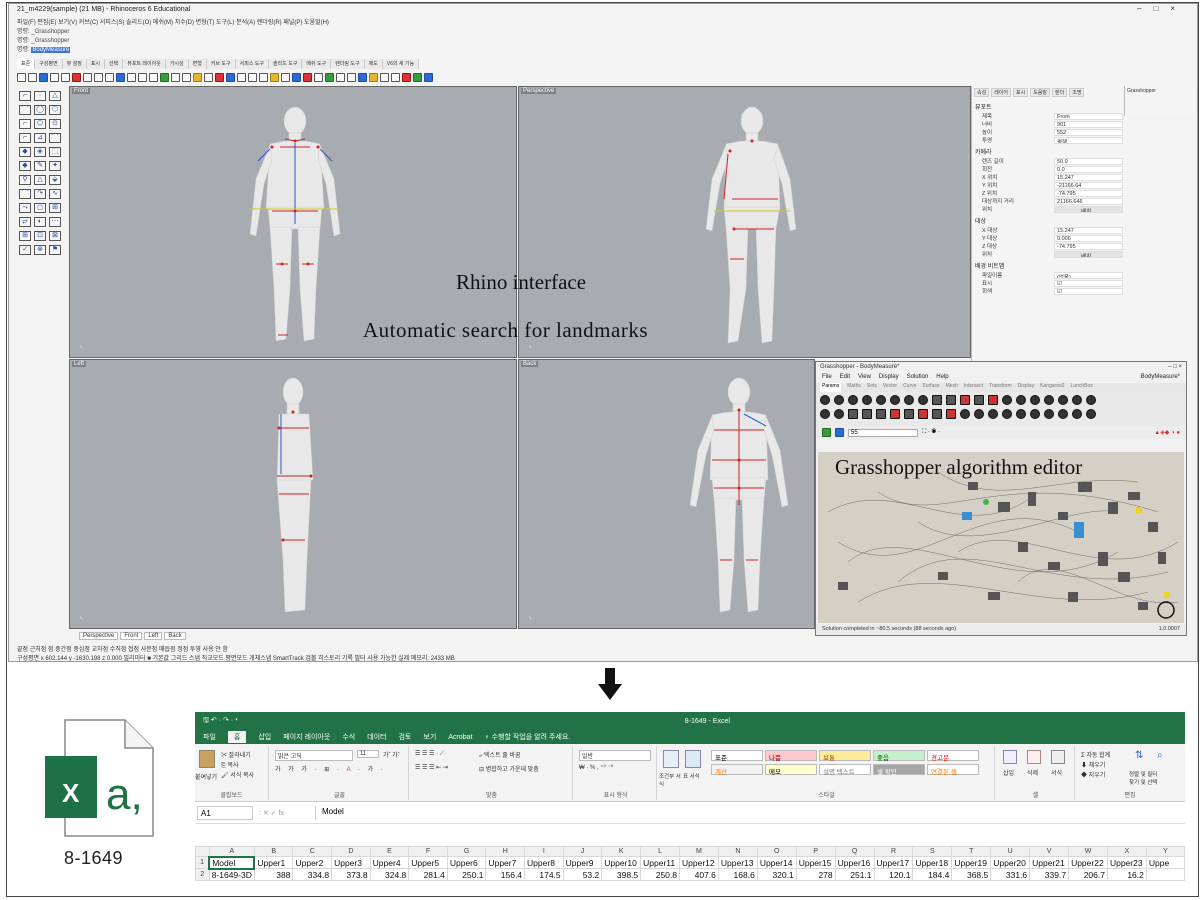 This screenshot has height=900, width=1203. What do you see at coordinates (264, 737) in the screenshot?
I see `ribbon-tab: 삽입` at bounding box center [264, 737].